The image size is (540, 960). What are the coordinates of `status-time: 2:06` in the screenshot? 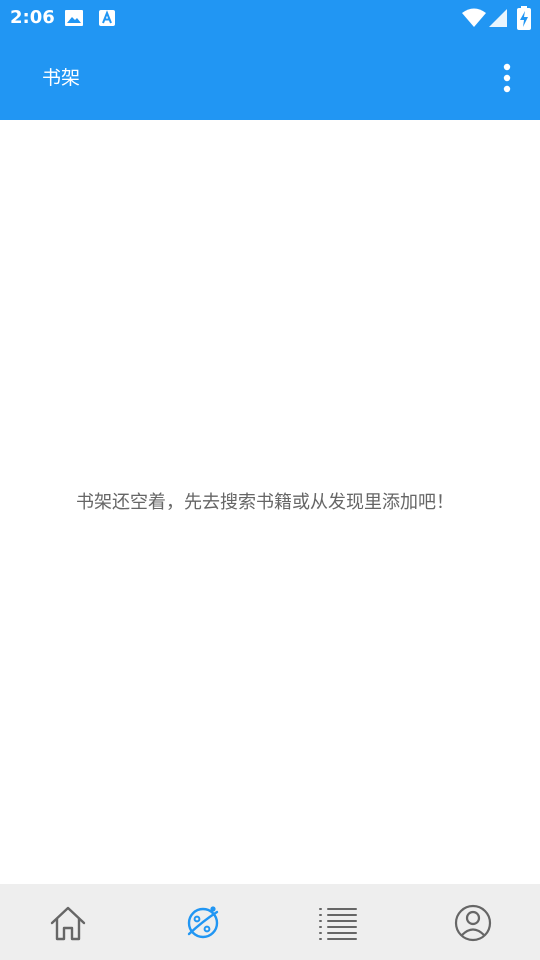 It's located at (32, 17).